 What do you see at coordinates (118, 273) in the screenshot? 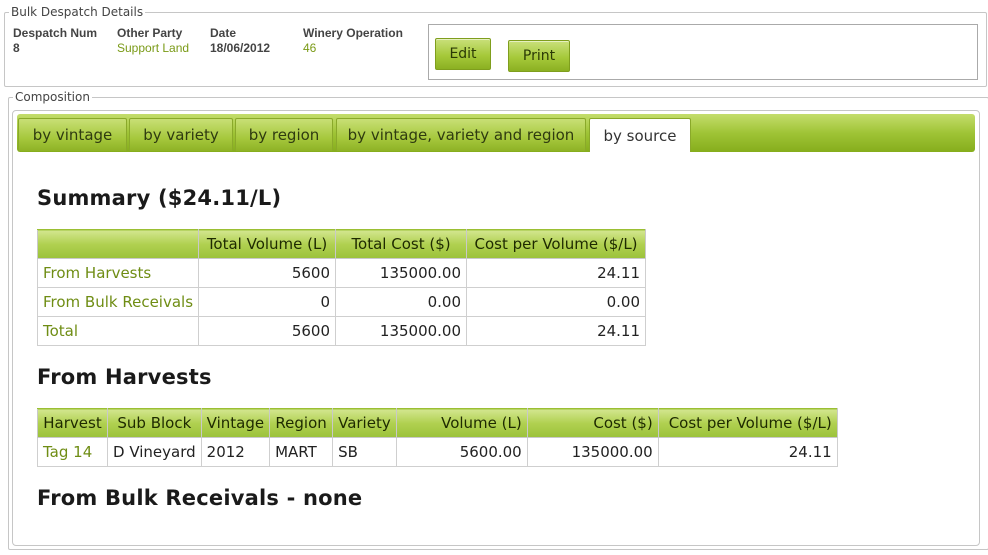
I see `summary-row-label-link: From Harvests` at bounding box center [118, 273].